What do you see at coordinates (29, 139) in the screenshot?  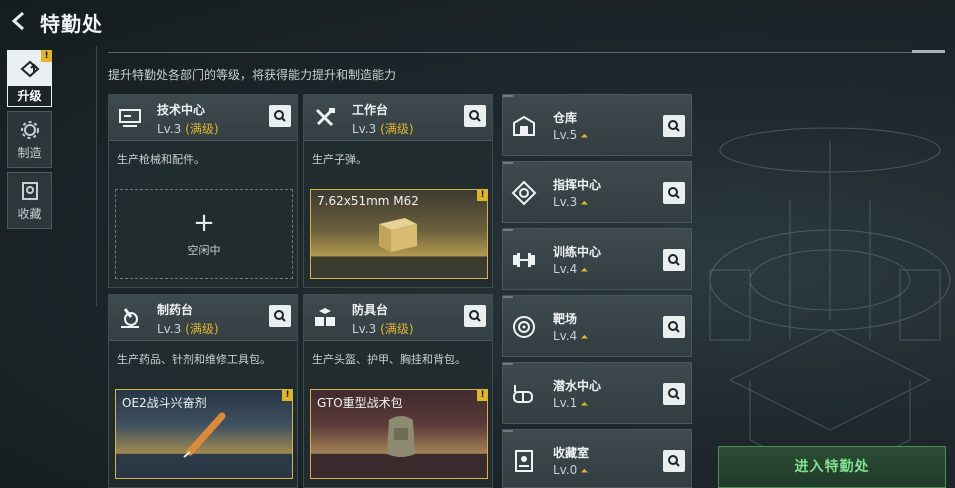 I see `nav-tab-craft: 制造` at bounding box center [29, 139].